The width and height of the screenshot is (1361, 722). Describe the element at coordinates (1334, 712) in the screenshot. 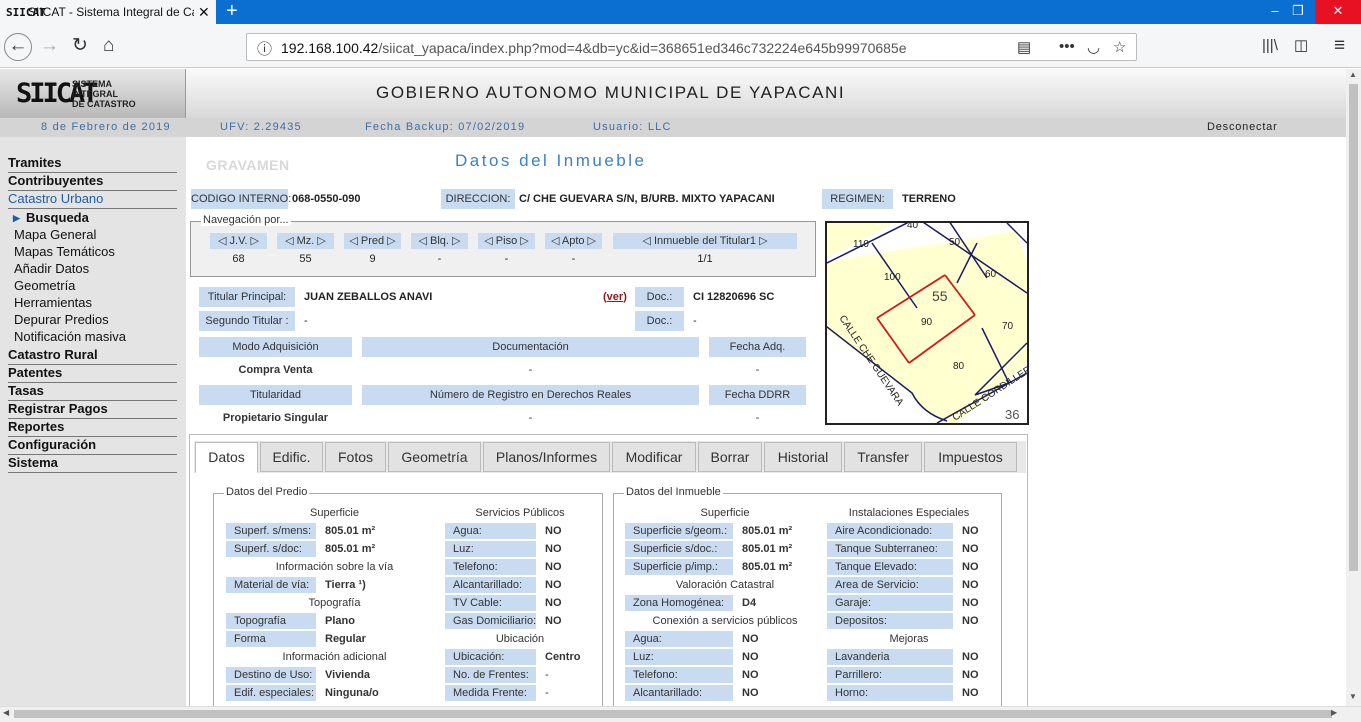

I see `scroll-right-icon: ▶` at that location.